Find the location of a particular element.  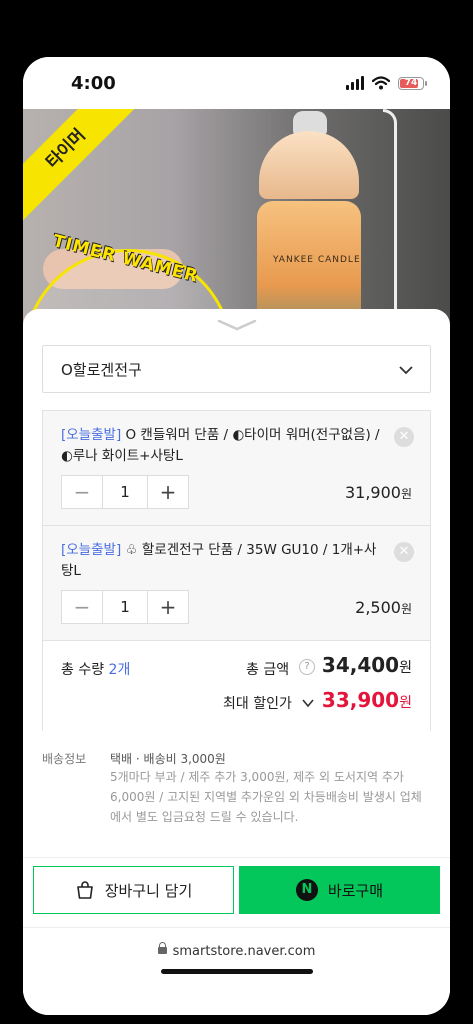

corner-ribbon: 타이머 is located at coordinates (85, 170).